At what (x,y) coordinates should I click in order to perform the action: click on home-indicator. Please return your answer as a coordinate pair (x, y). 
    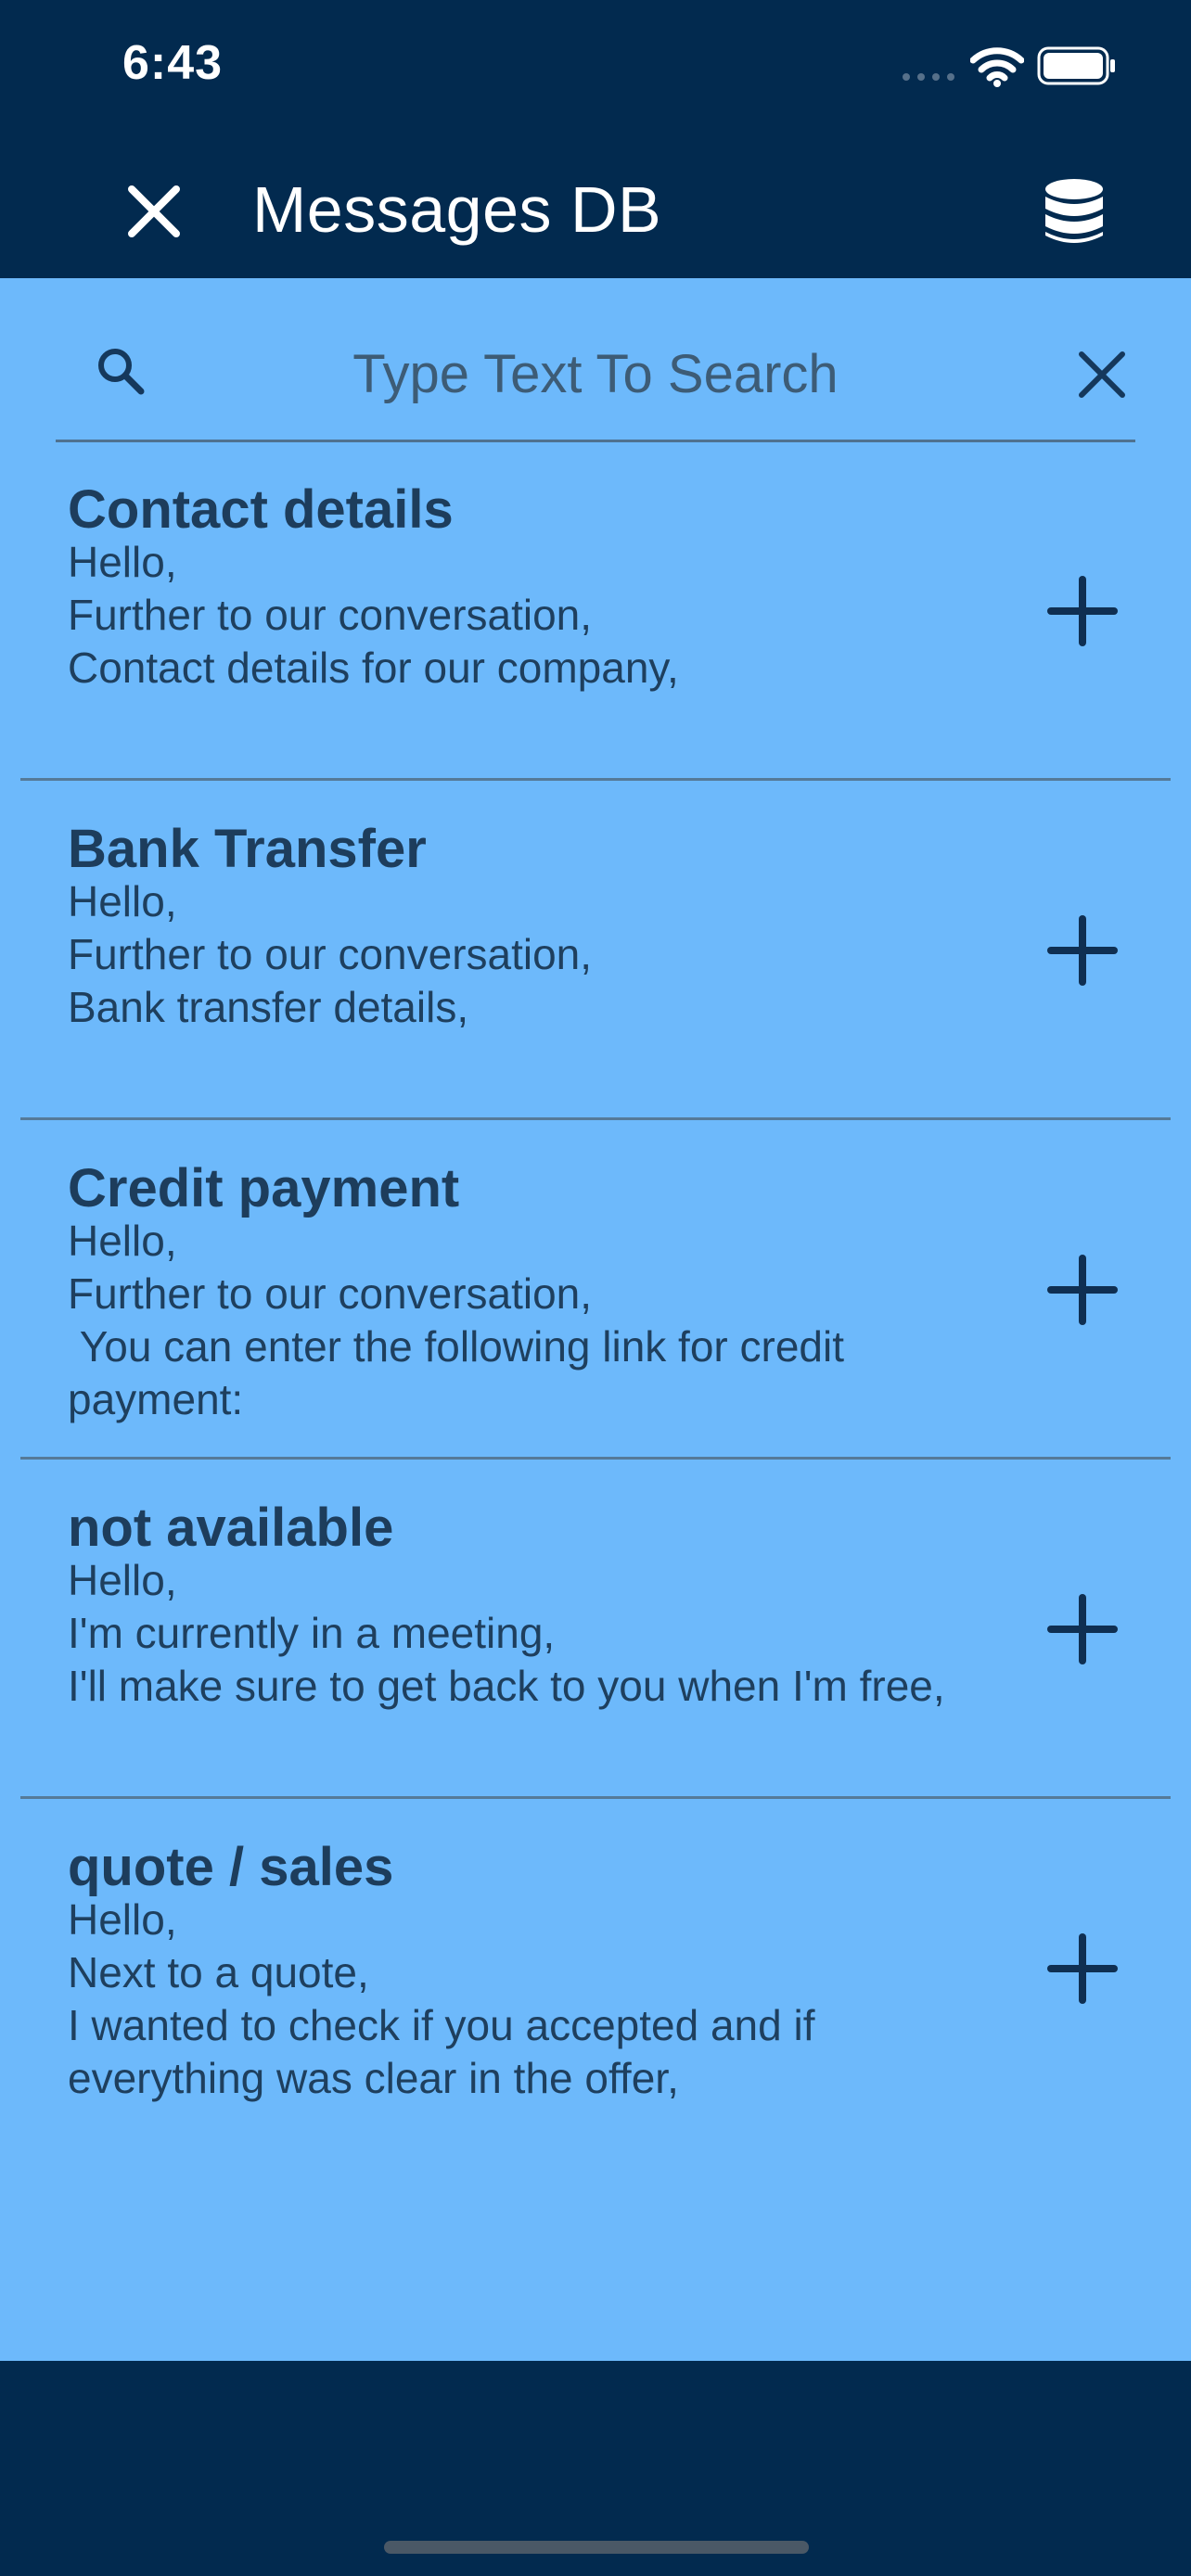
    Looking at the image, I should click on (597, 2547).